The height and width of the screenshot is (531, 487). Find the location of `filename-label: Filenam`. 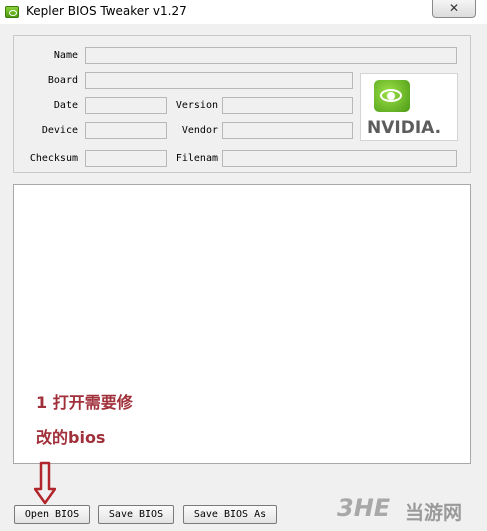

filename-label: Filenam is located at coordinates (196, 158).